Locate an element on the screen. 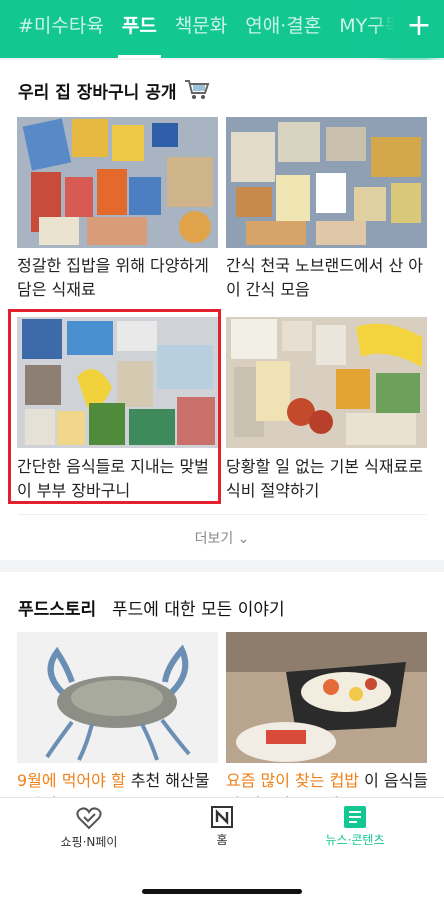  n-logo-icon is located at coordinates (222, 817).